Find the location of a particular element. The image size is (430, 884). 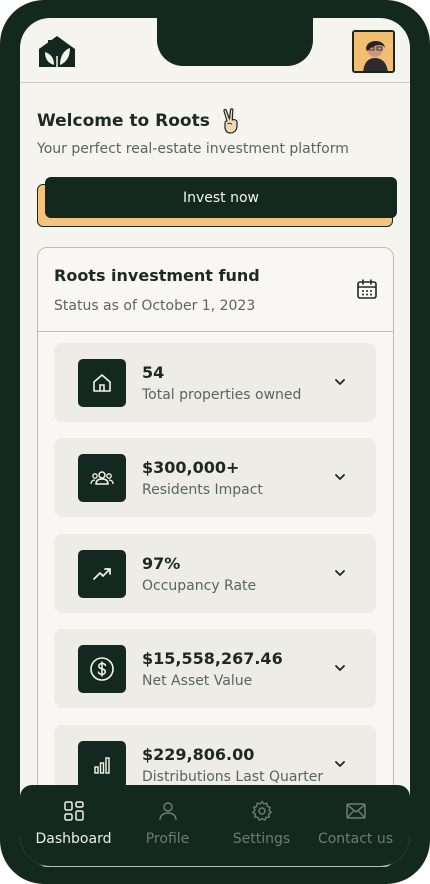

invest-now-button: Invest now is located at coordinates (221, 197).